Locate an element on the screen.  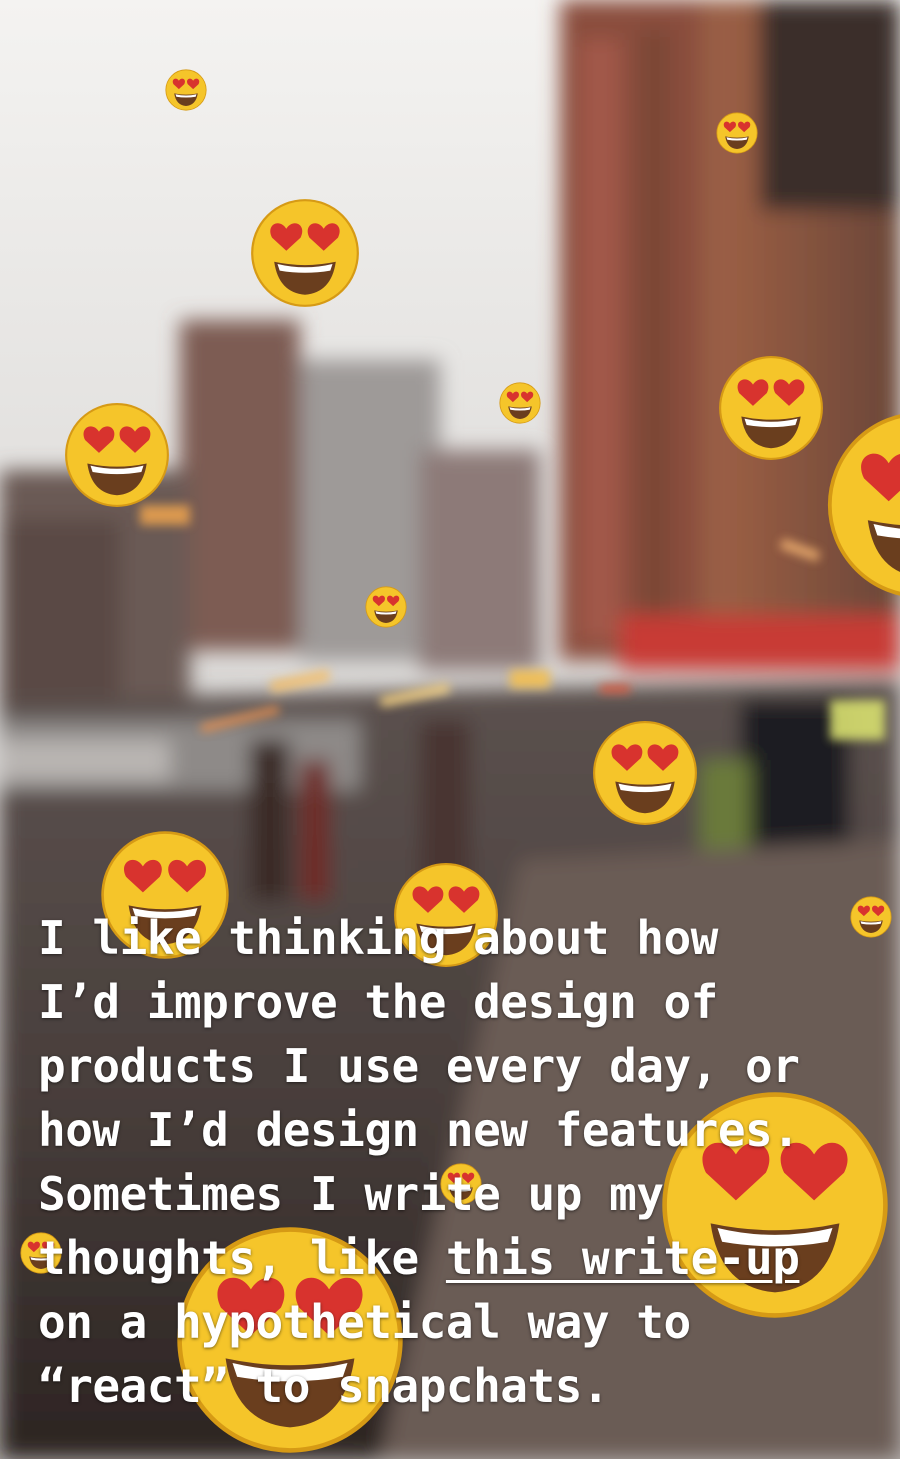
caption-line: thoughts, like this write-up is located at coordinates (458, 1258).